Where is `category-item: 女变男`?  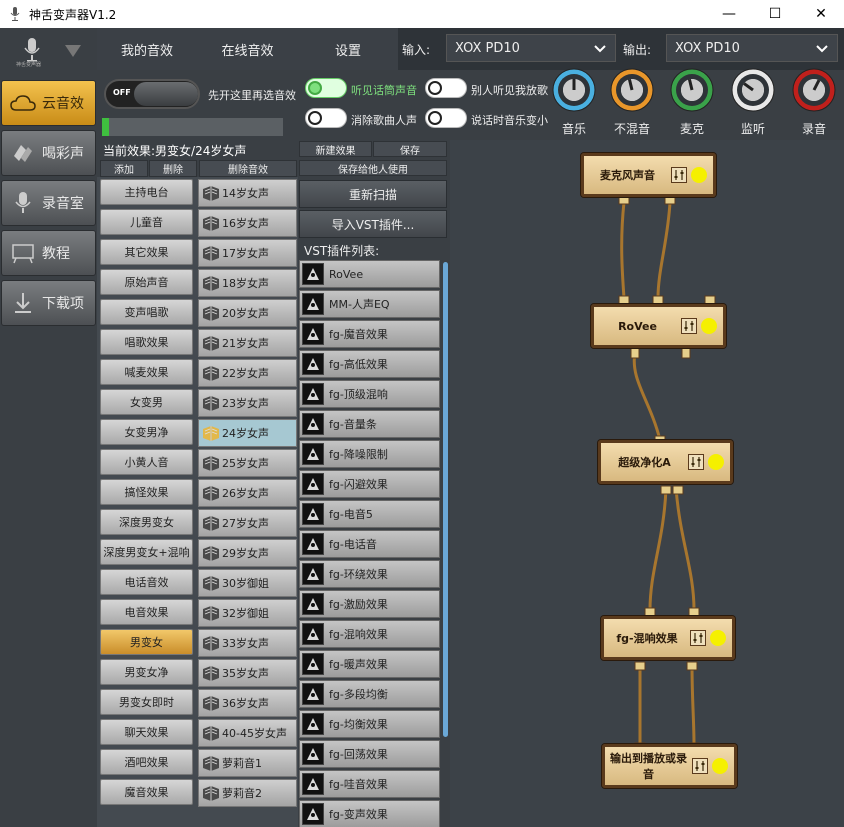
category-item: 女变男 is located at coordinates (146, 402).